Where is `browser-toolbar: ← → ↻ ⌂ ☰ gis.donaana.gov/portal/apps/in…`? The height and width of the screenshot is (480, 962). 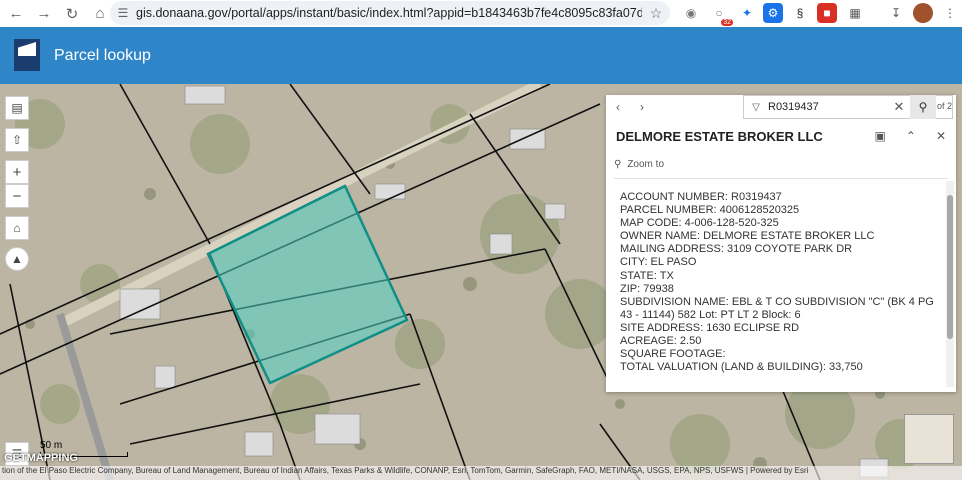 browser-toolbar: ← → ↻ ⌂ ☰ gis.donaana.gov/portal/apps/in… is located at coordinates (481, 13).